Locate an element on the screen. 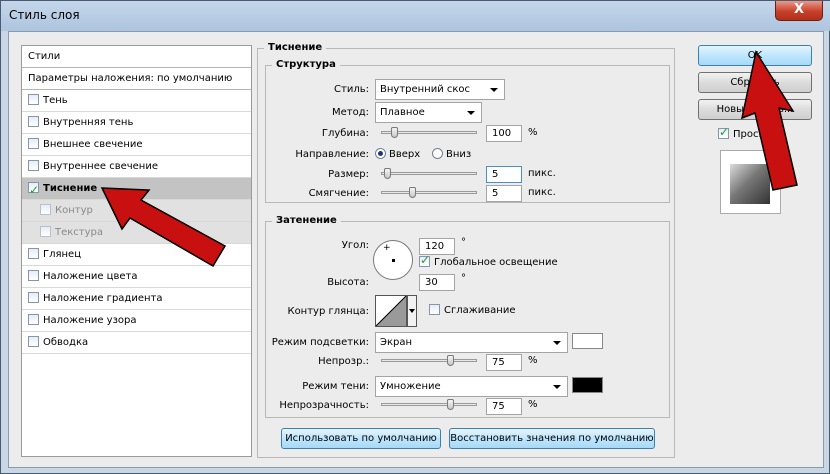 Image resolution: width=830 pixels, height=474 pixels. title-bar: Стиль слоя X is located at coordinates (415, 16).